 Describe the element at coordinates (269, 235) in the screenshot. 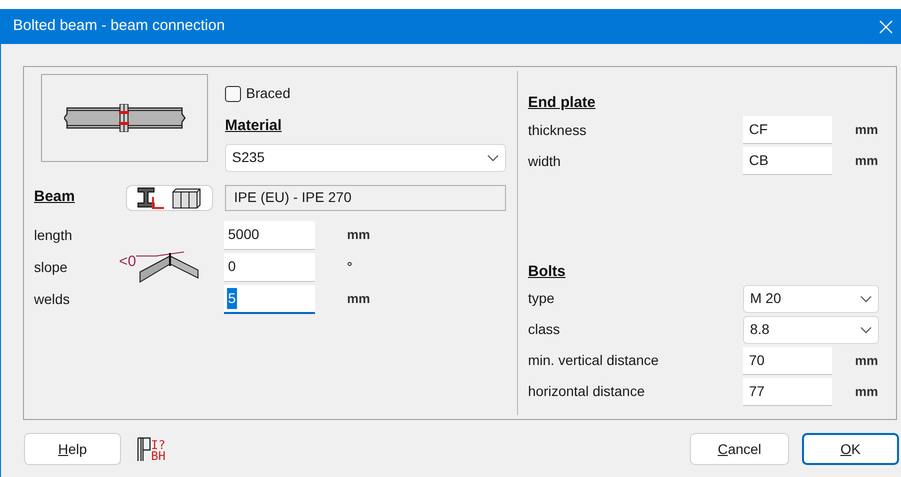

I see `input-field: 5000` at that location.